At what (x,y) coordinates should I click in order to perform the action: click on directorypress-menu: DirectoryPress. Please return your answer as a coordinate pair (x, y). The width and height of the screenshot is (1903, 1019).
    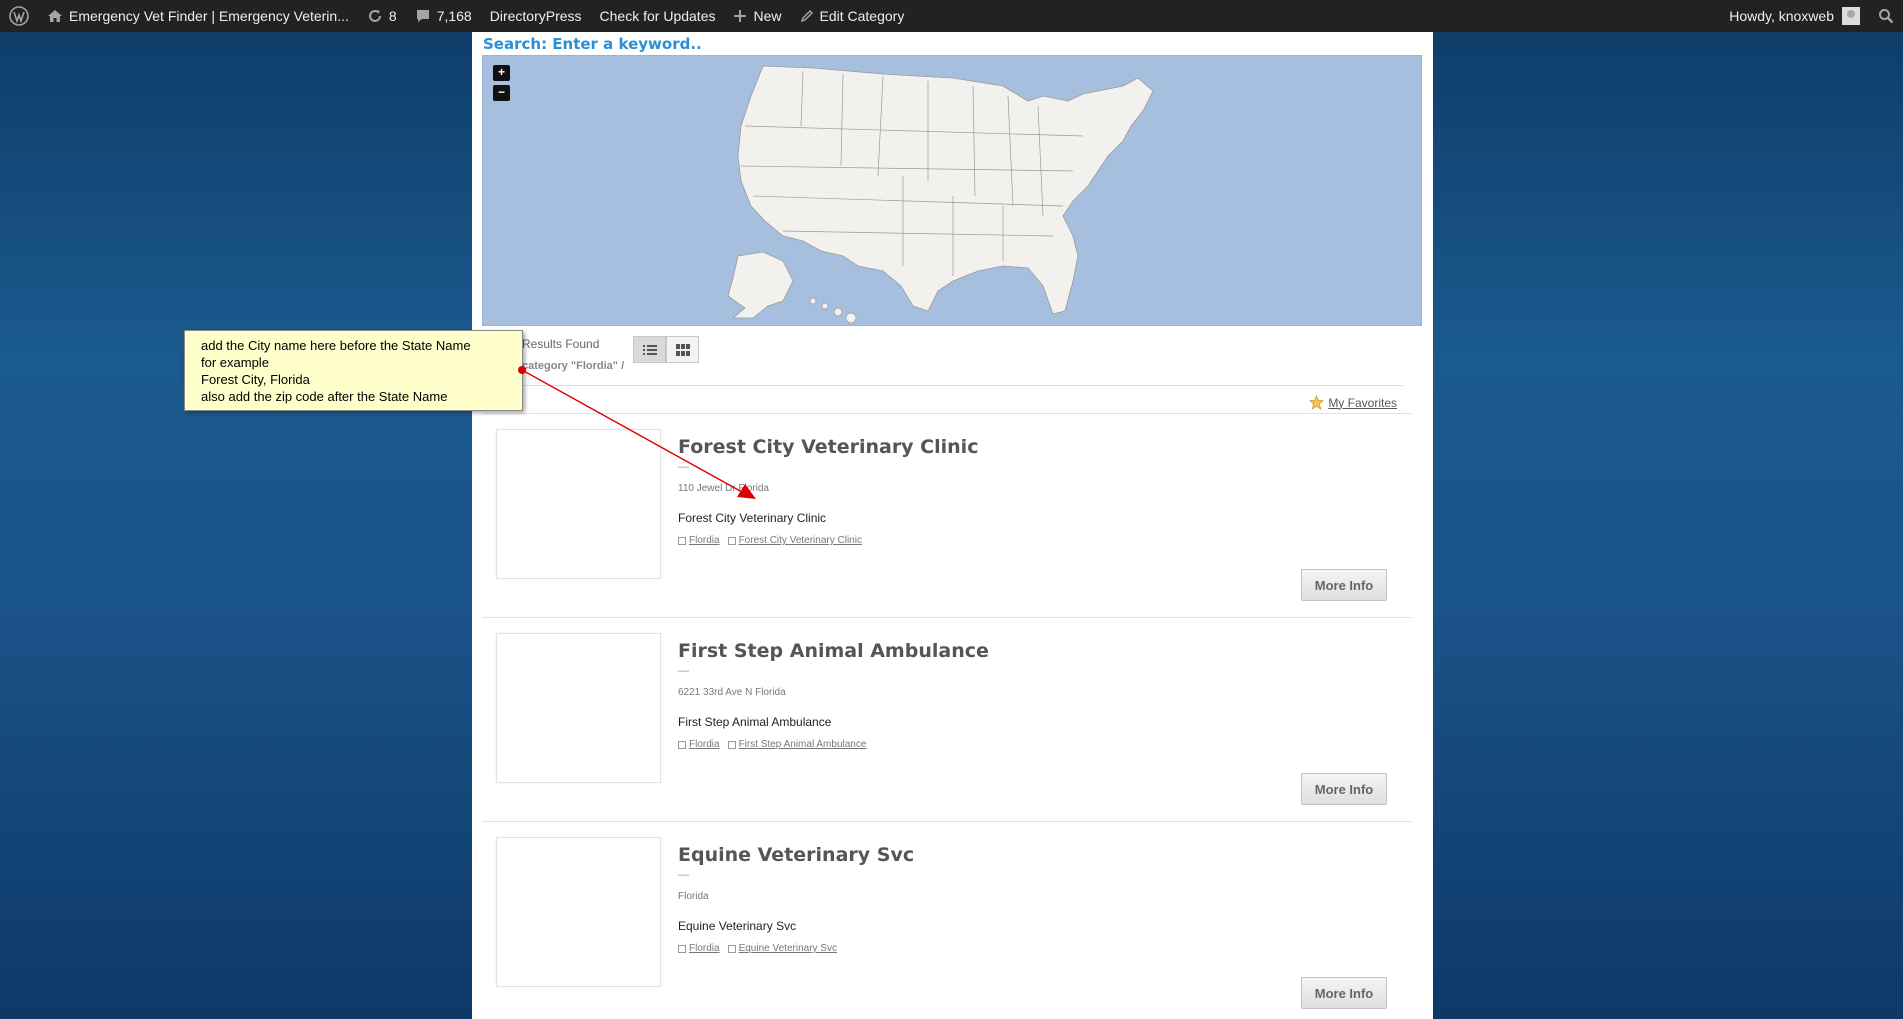
    Looking at the image, I should click on (536, 16).